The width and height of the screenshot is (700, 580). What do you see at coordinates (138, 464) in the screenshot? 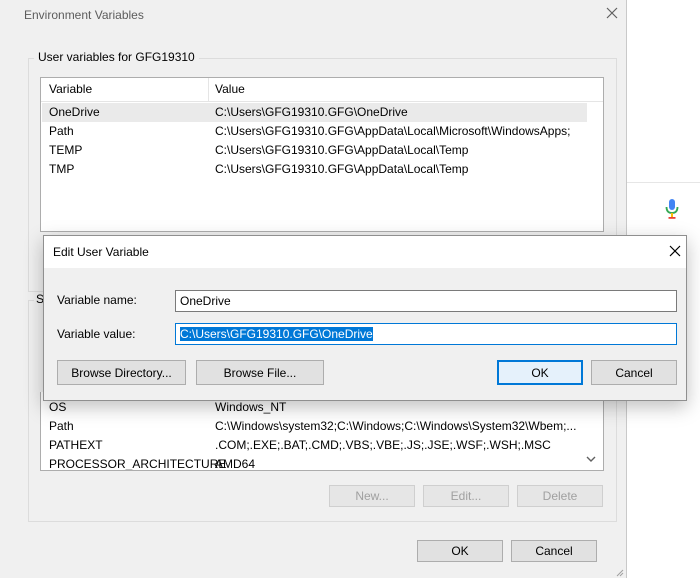
I see `row-variable: PROCESSOR_ARCHITECTURE` at bounding box center [138, 464].